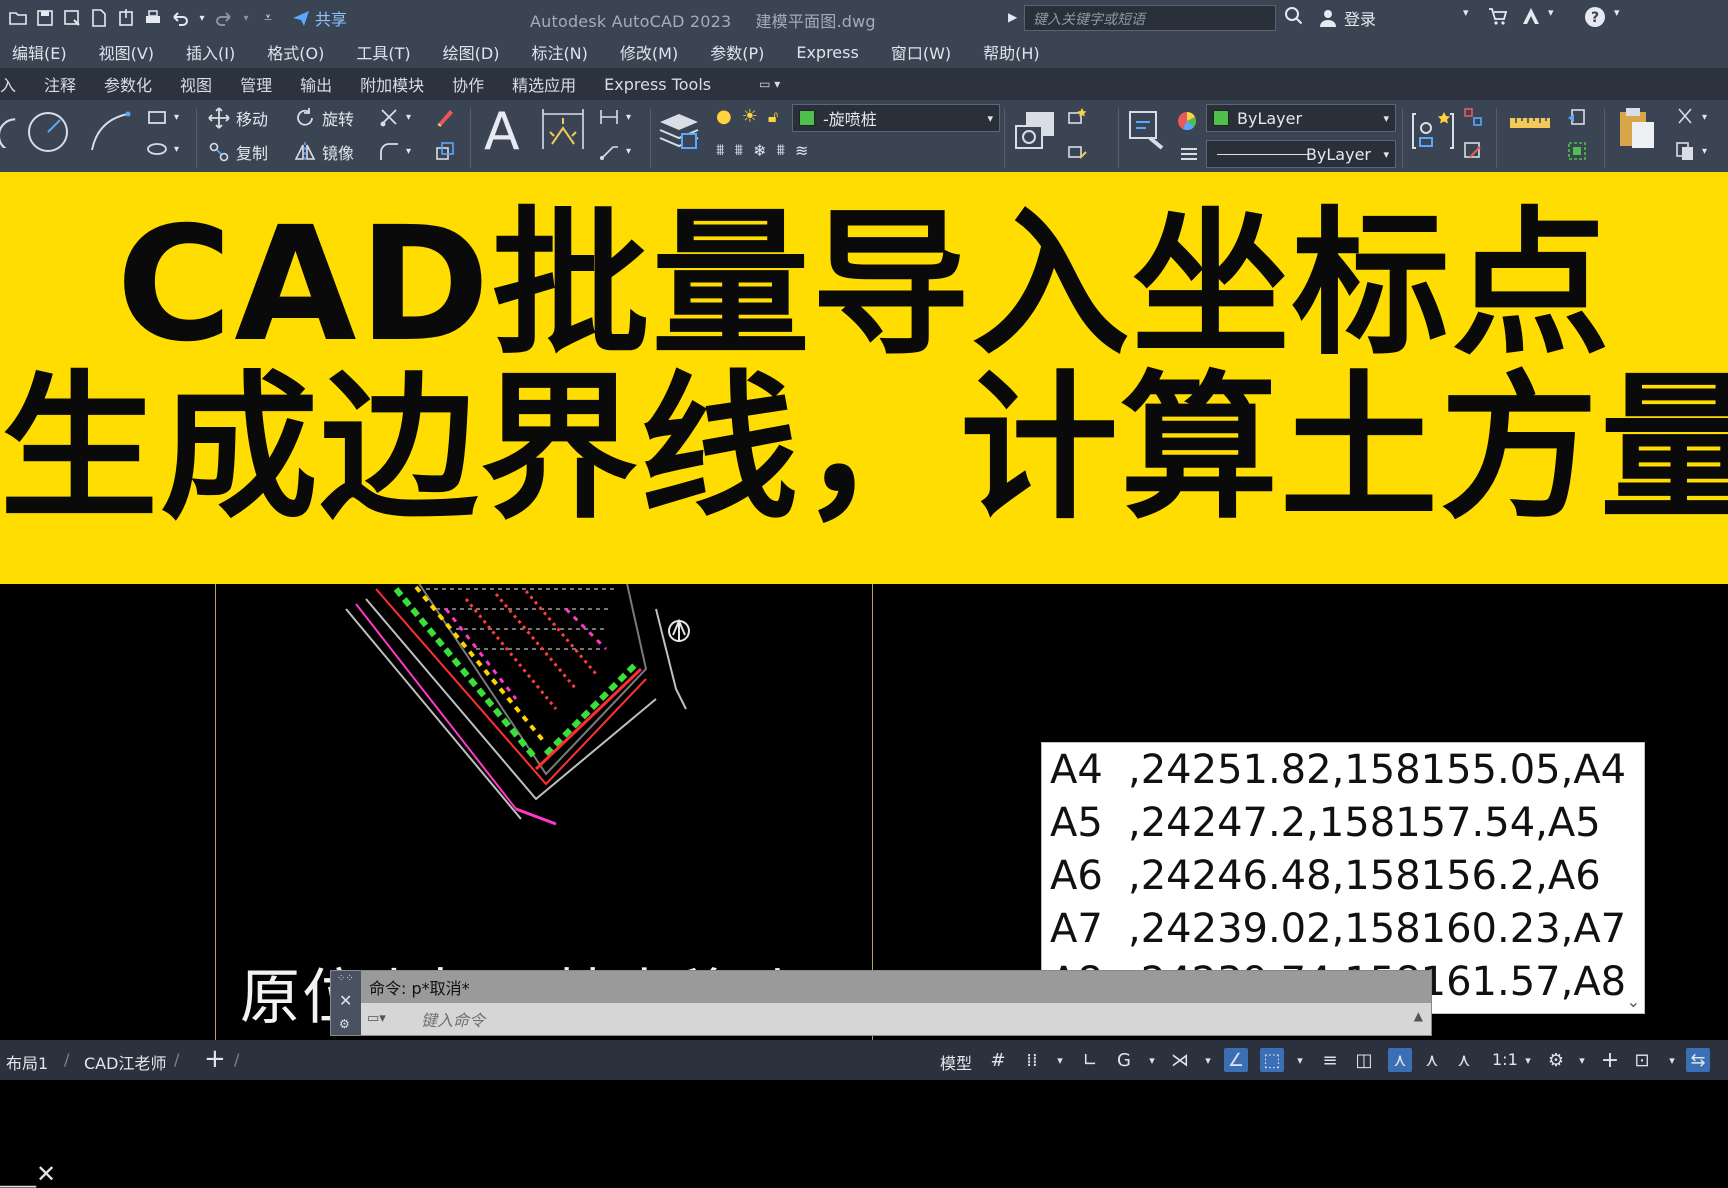  What do you see at coordinates (1011, 52) in the screenshot?
I see `menu-help: 帮助(H)` at bounding box center [1011, 52].